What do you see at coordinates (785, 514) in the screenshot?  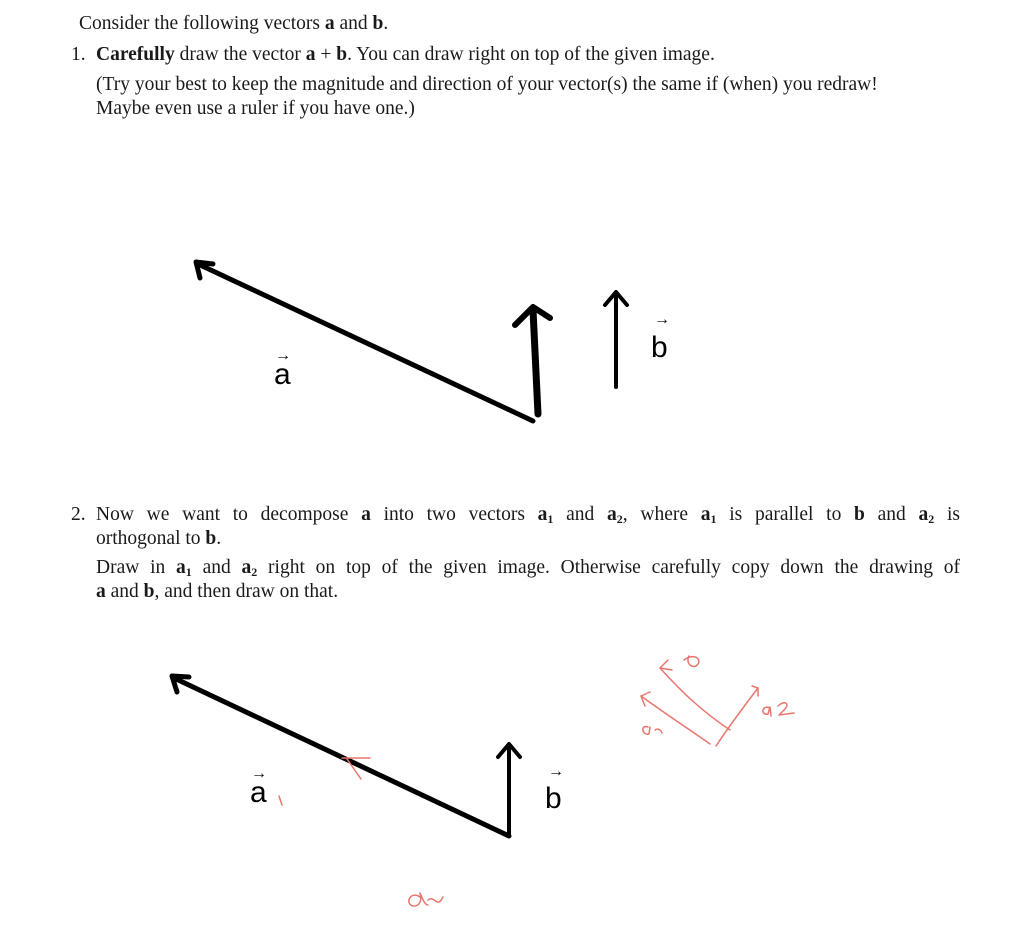 I see `q2-text: is parallel to` at bounding box center [785, 514].